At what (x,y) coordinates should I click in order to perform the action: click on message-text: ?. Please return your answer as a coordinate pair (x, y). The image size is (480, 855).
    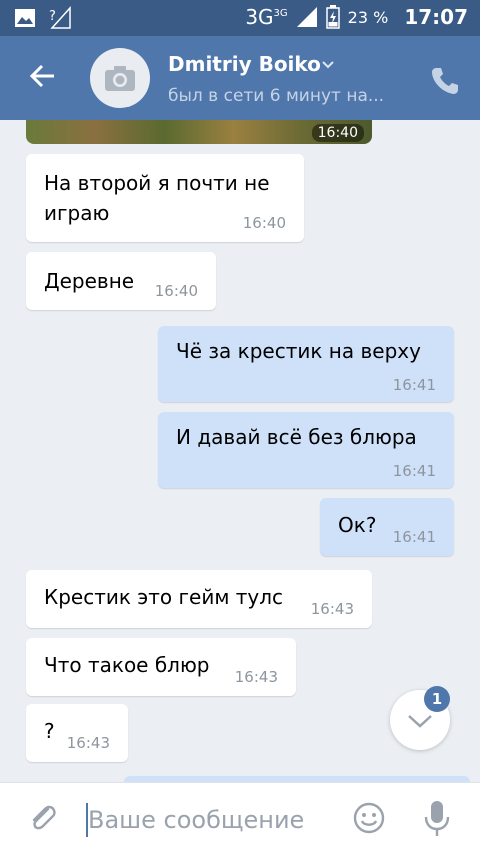
    Looking at the image, I should click on (49, 731).